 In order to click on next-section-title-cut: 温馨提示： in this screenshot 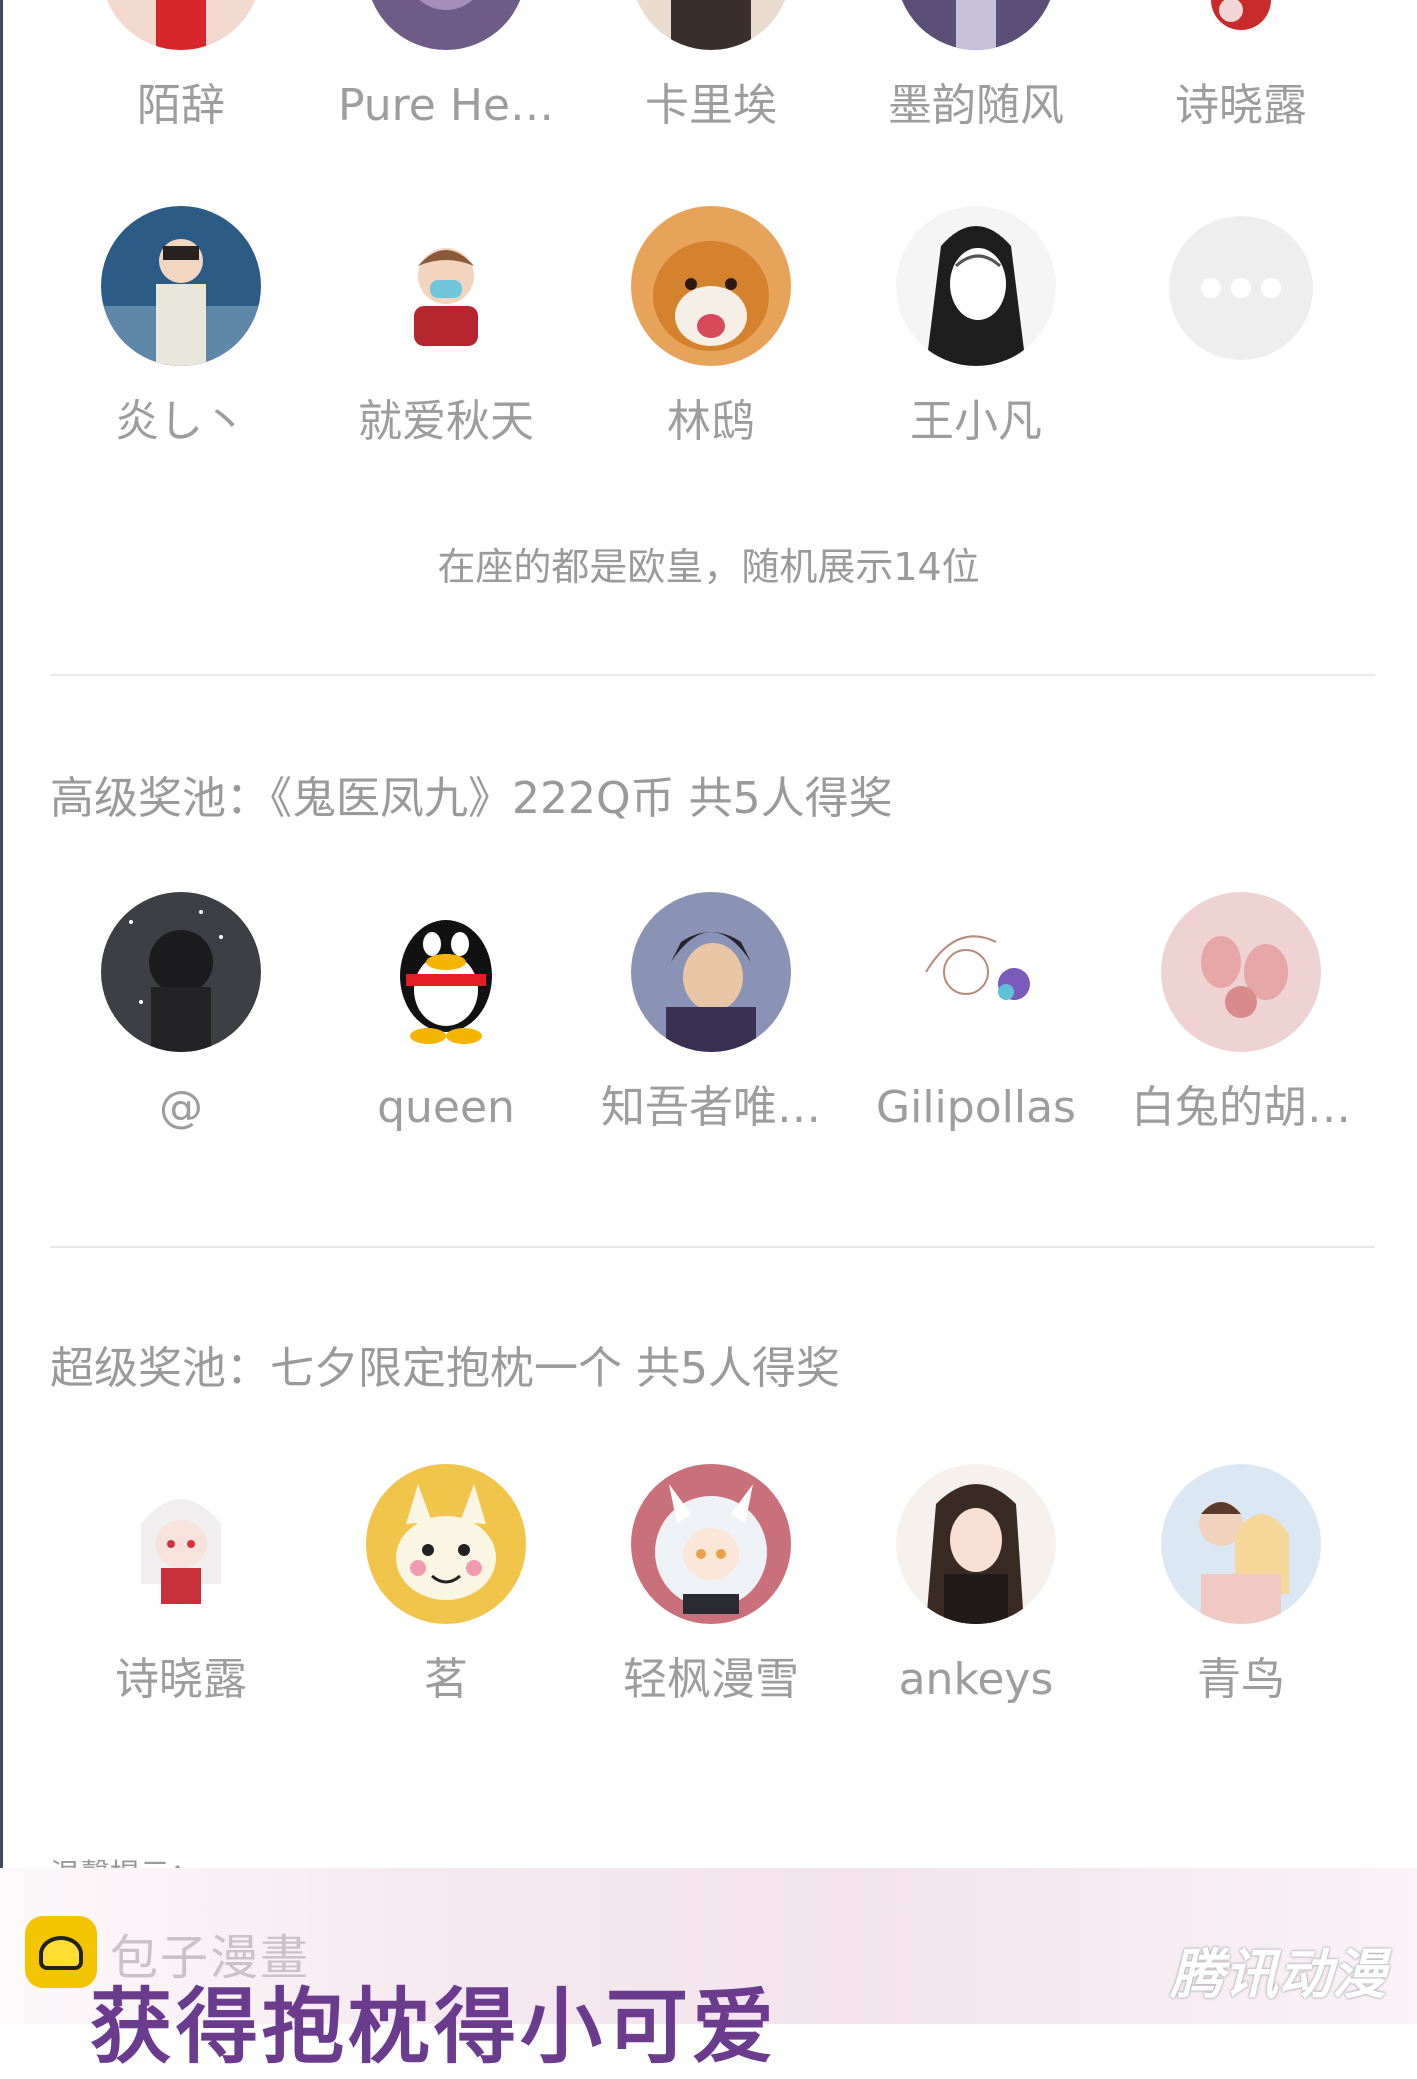, I will do `click(125, 1860)`.